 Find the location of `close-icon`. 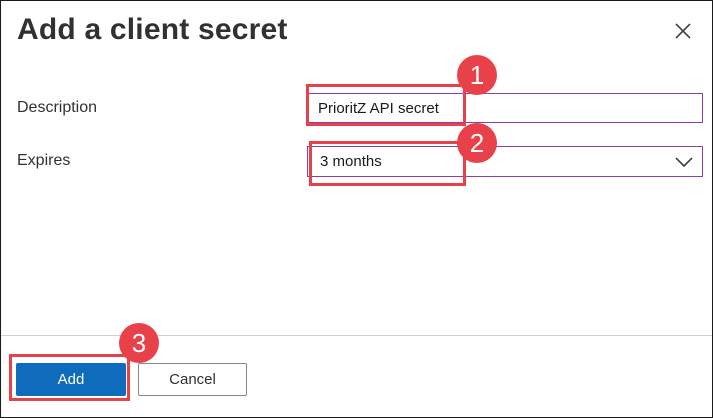

close-icon is located at coordinates (683, 31).